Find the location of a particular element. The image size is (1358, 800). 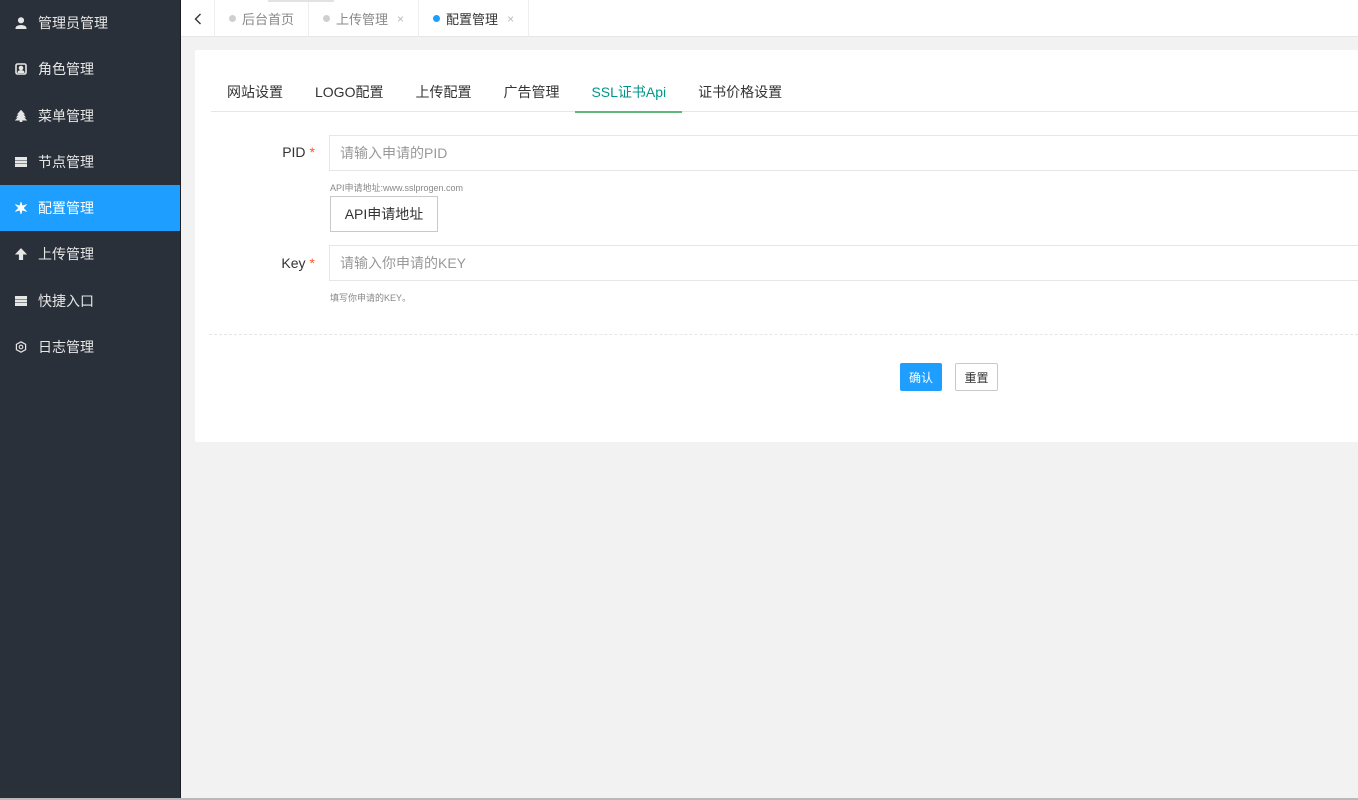

sidebar-item-shortcut: 快捷入口 is located at coordinates (90, 301).